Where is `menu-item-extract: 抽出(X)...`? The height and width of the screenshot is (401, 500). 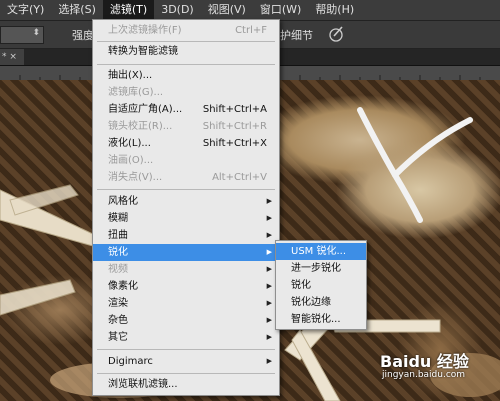
menu-item-extract: 抽出(X)... is located at coordinates (186, 75).